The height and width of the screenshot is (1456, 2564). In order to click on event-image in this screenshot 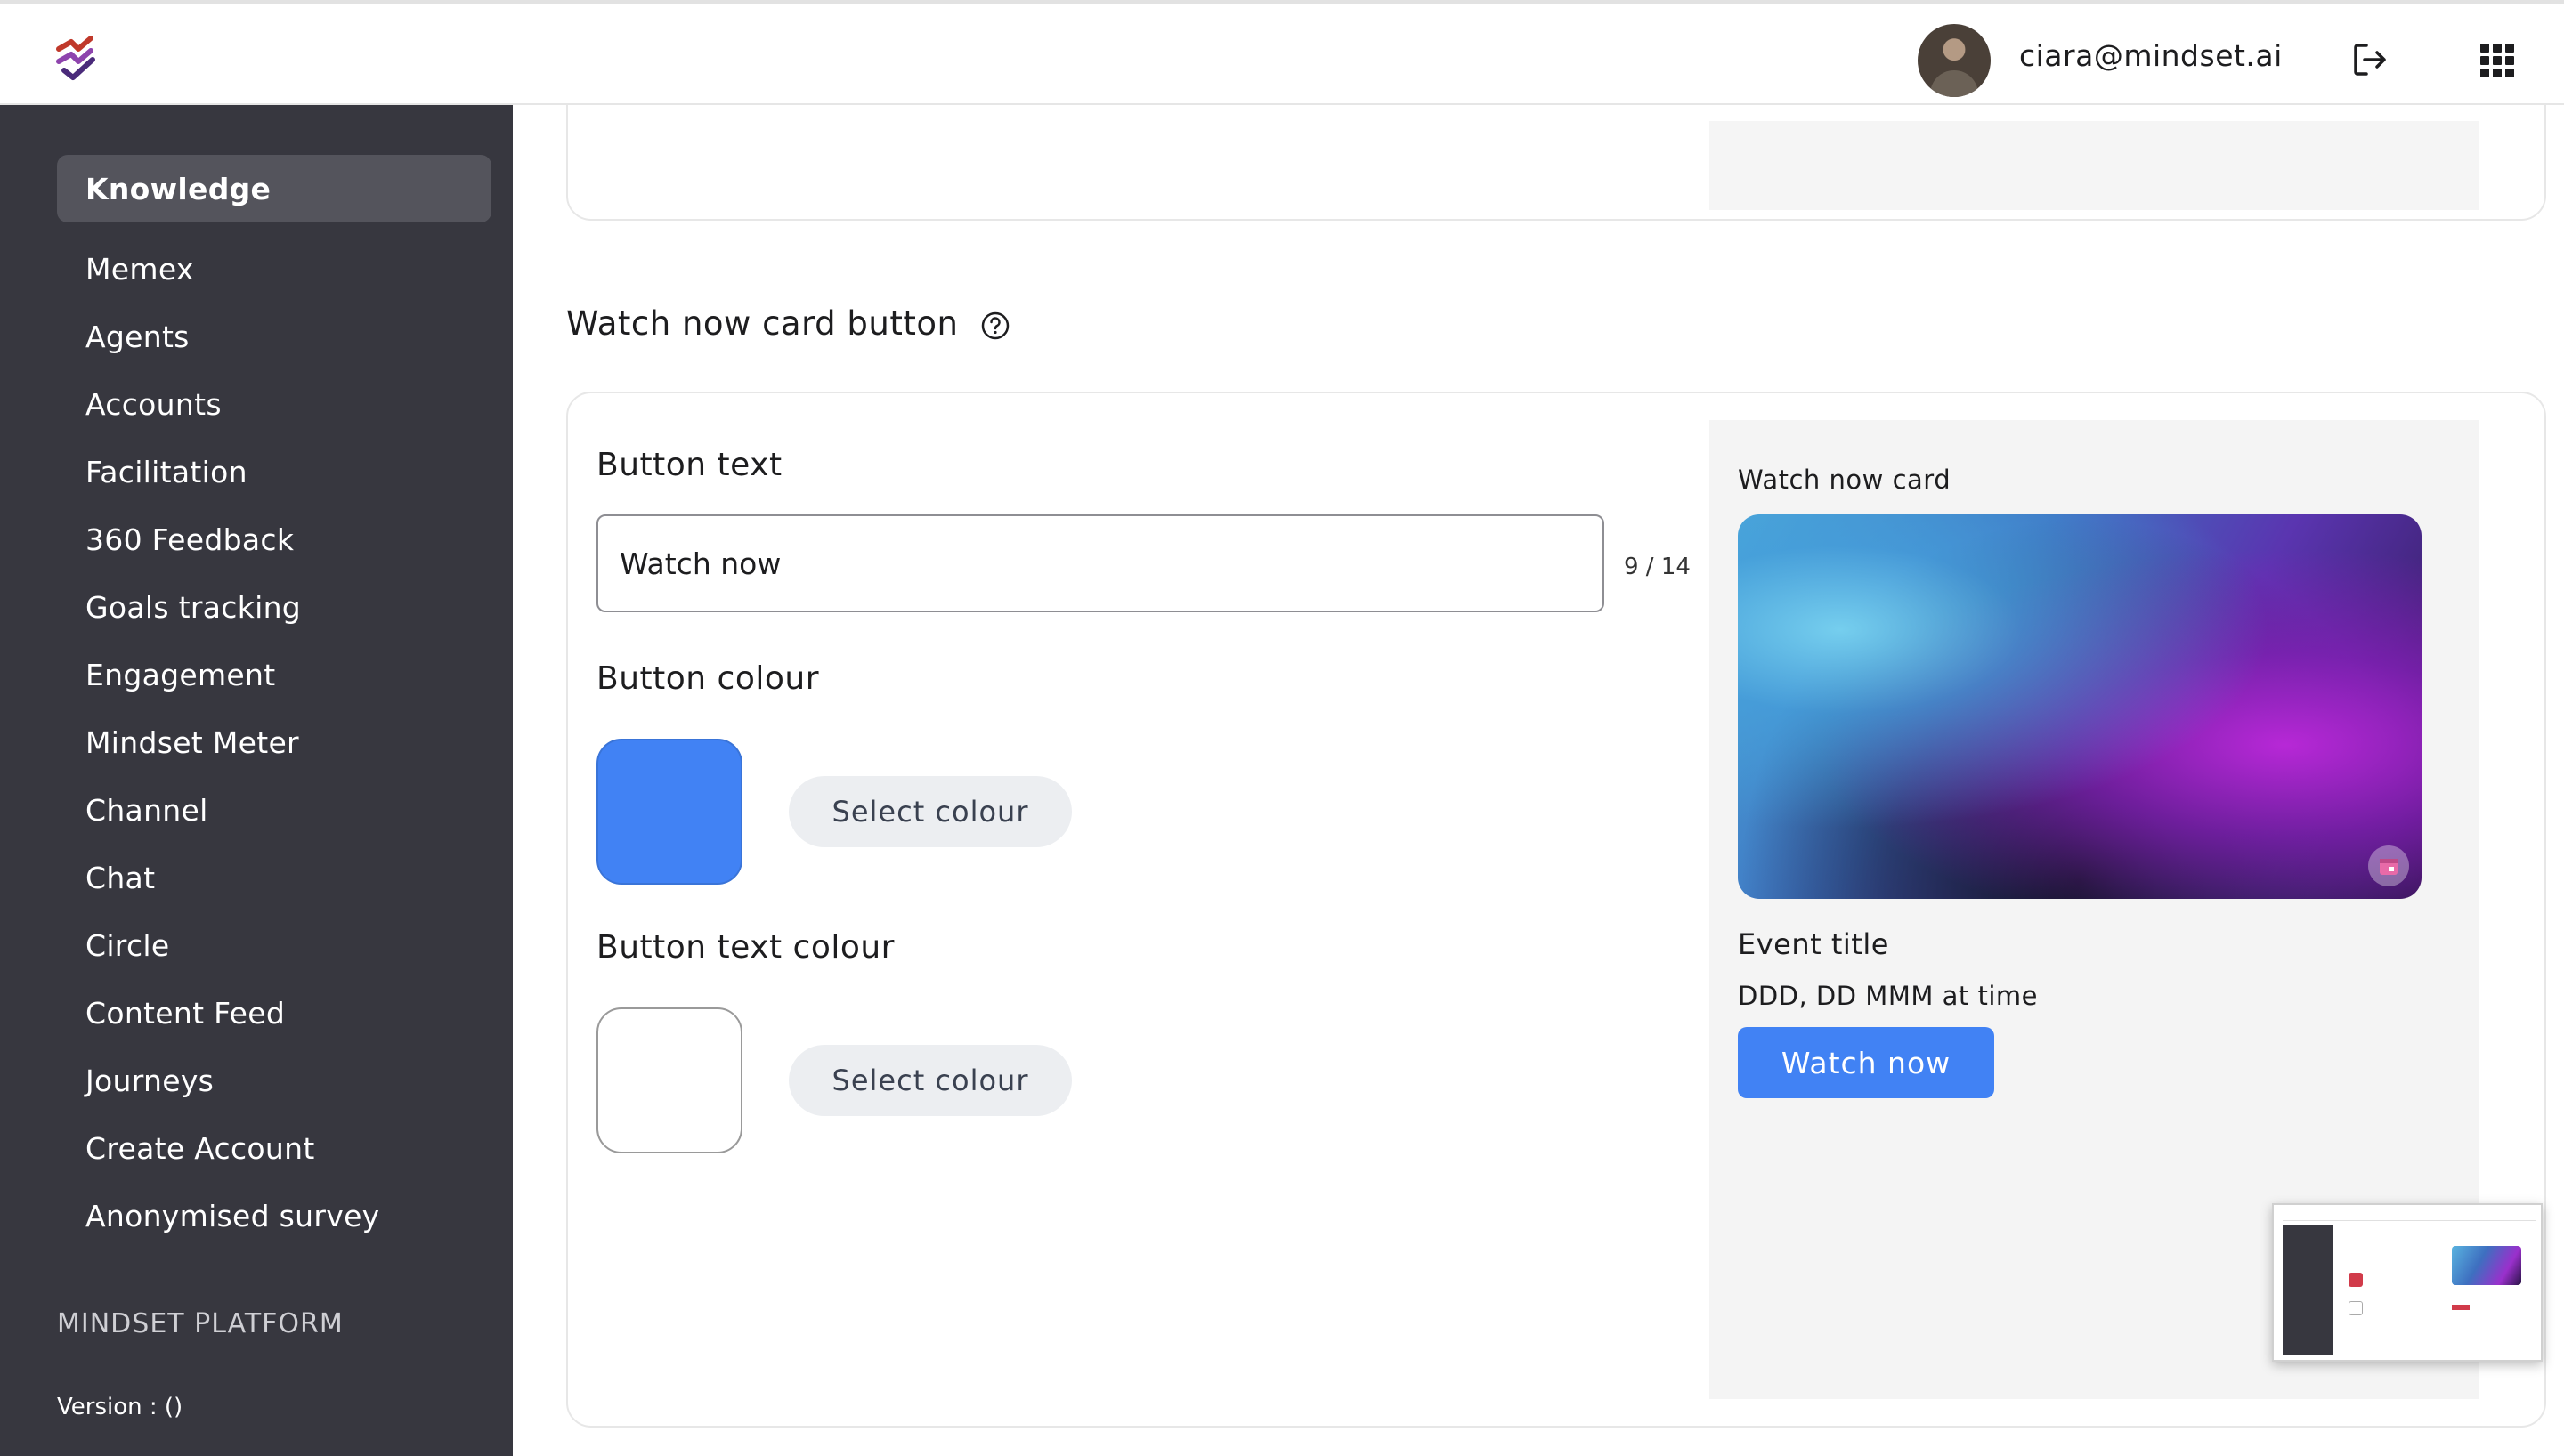, I will do `click(2080, 706)`.